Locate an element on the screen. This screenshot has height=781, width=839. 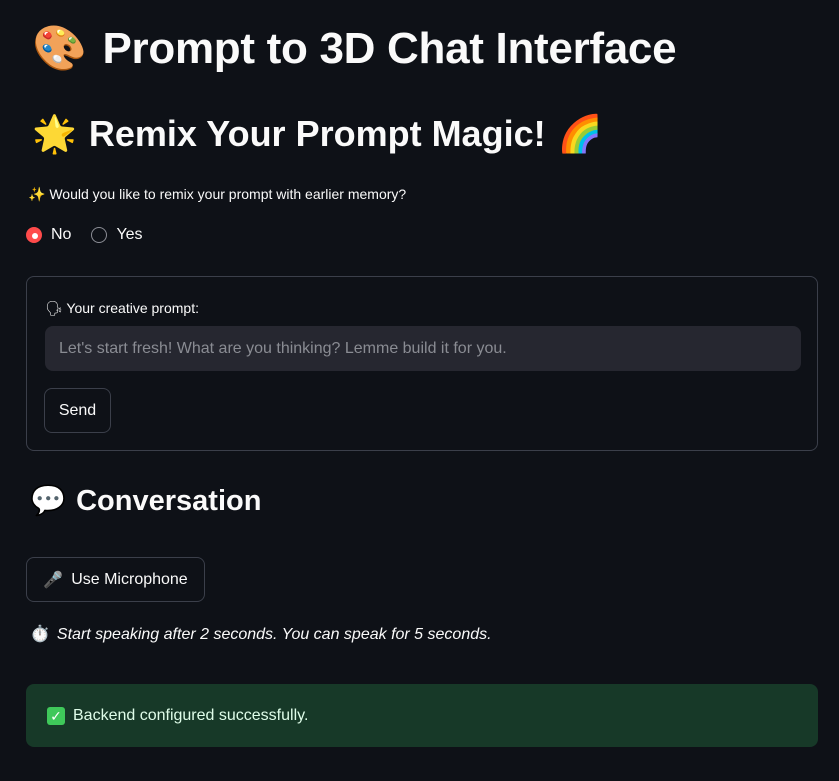
check-mark-icon: ✓ is located at coordinates (56, 715).